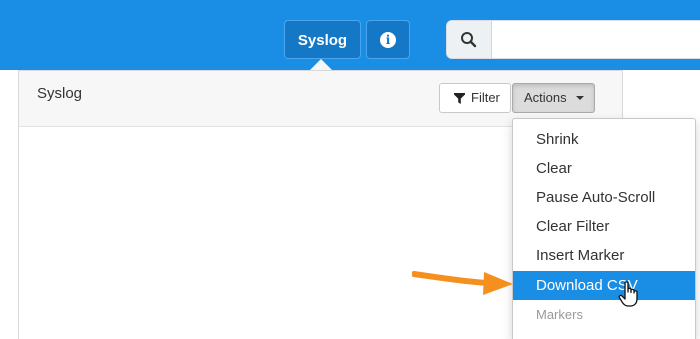 The image size is (700, 339). I want to click on menu-section-markers: Markers, so click(559, 314).